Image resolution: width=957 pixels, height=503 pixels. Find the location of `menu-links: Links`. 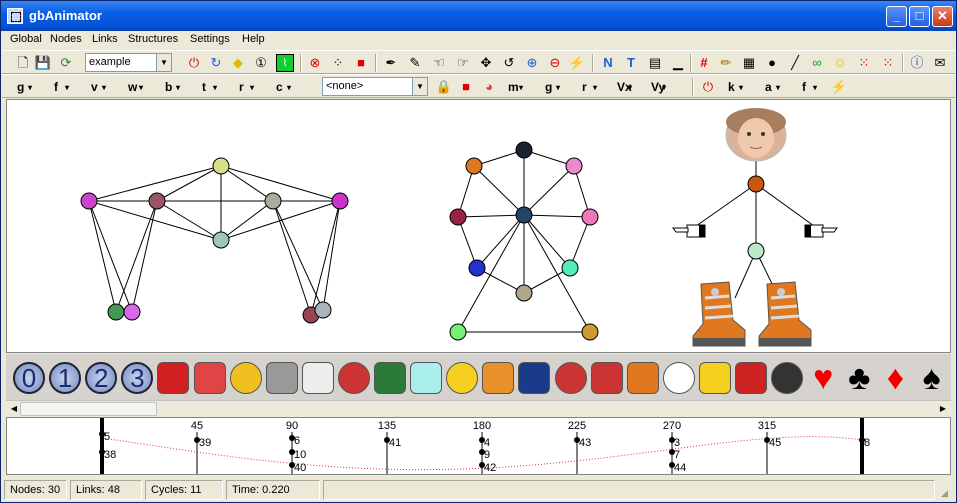

menu-links: Links is located at coordinates (105, 39).